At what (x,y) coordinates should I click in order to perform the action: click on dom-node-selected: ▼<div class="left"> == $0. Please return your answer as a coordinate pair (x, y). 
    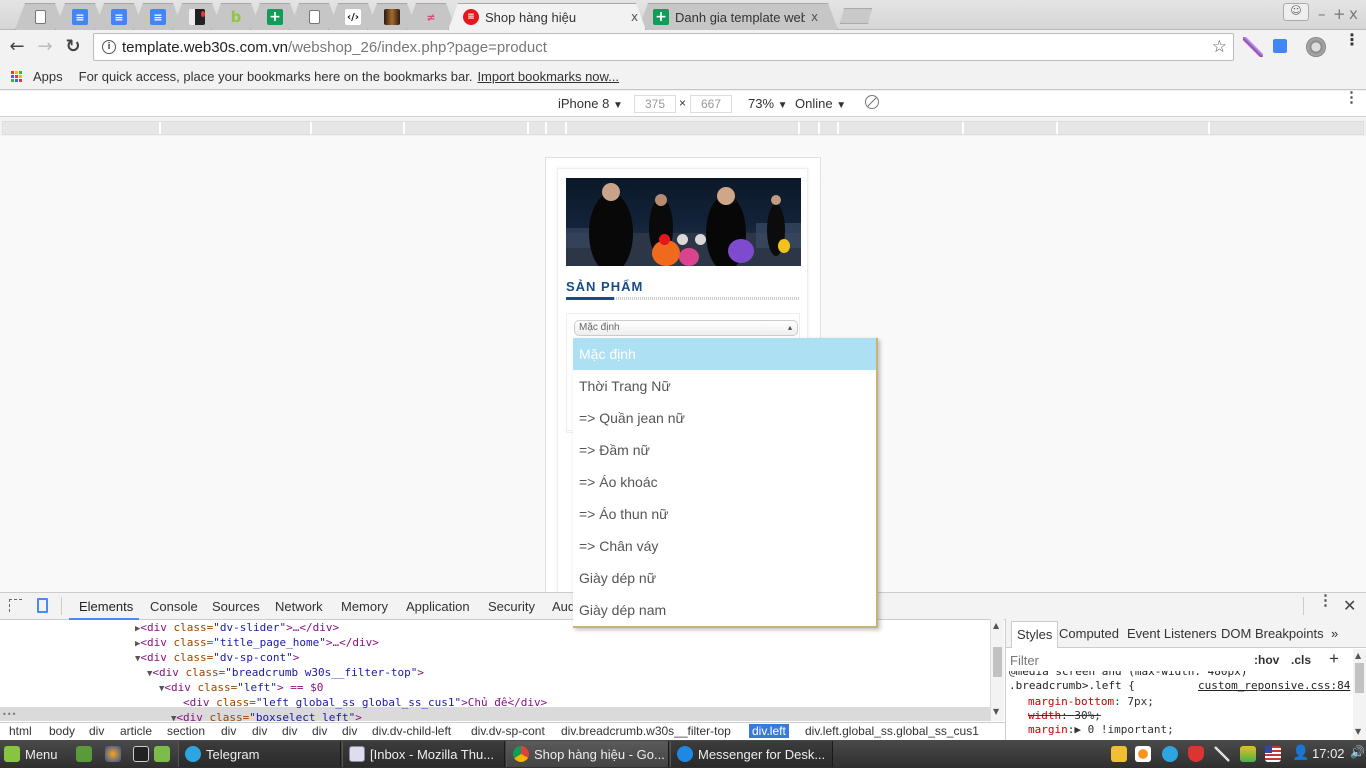
    Looking at the image, I should click on (241, 687).